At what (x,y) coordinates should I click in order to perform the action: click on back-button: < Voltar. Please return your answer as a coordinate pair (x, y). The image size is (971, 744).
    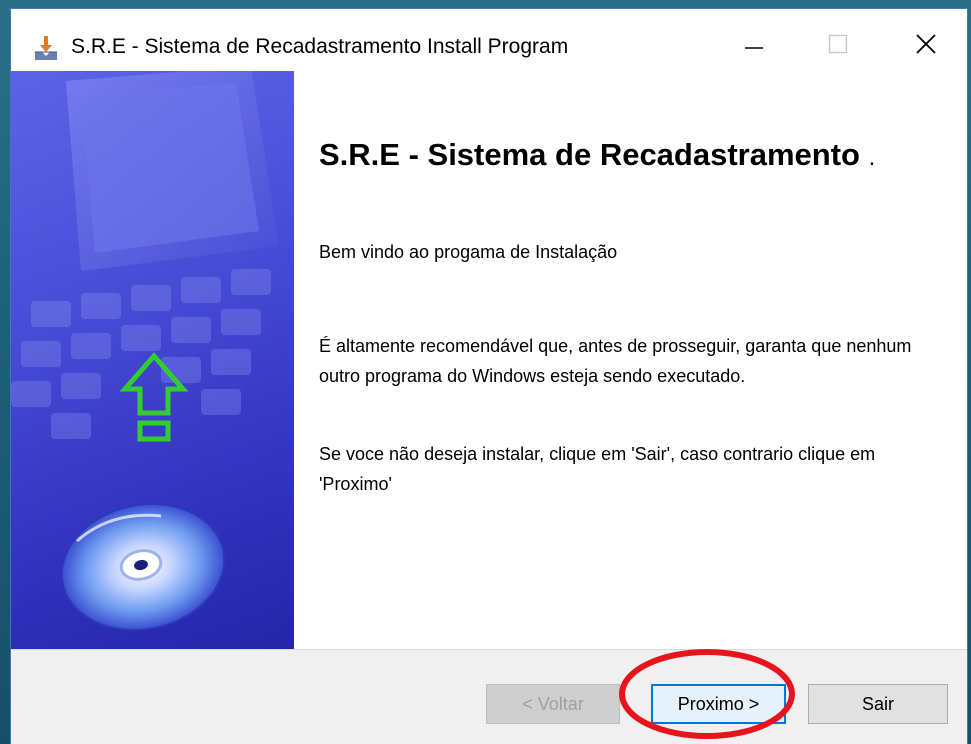
    Looking at the image, I should click on (553, 704).